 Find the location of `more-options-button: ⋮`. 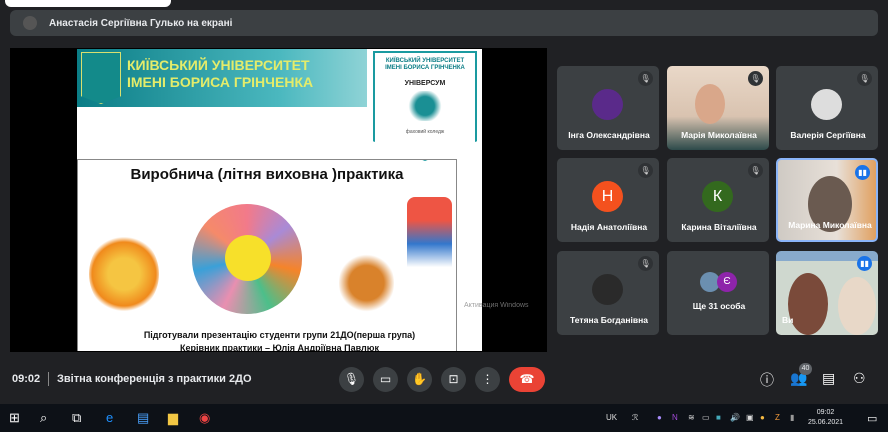

more-options-button: ⋮ is located at coordinates (487, 379).